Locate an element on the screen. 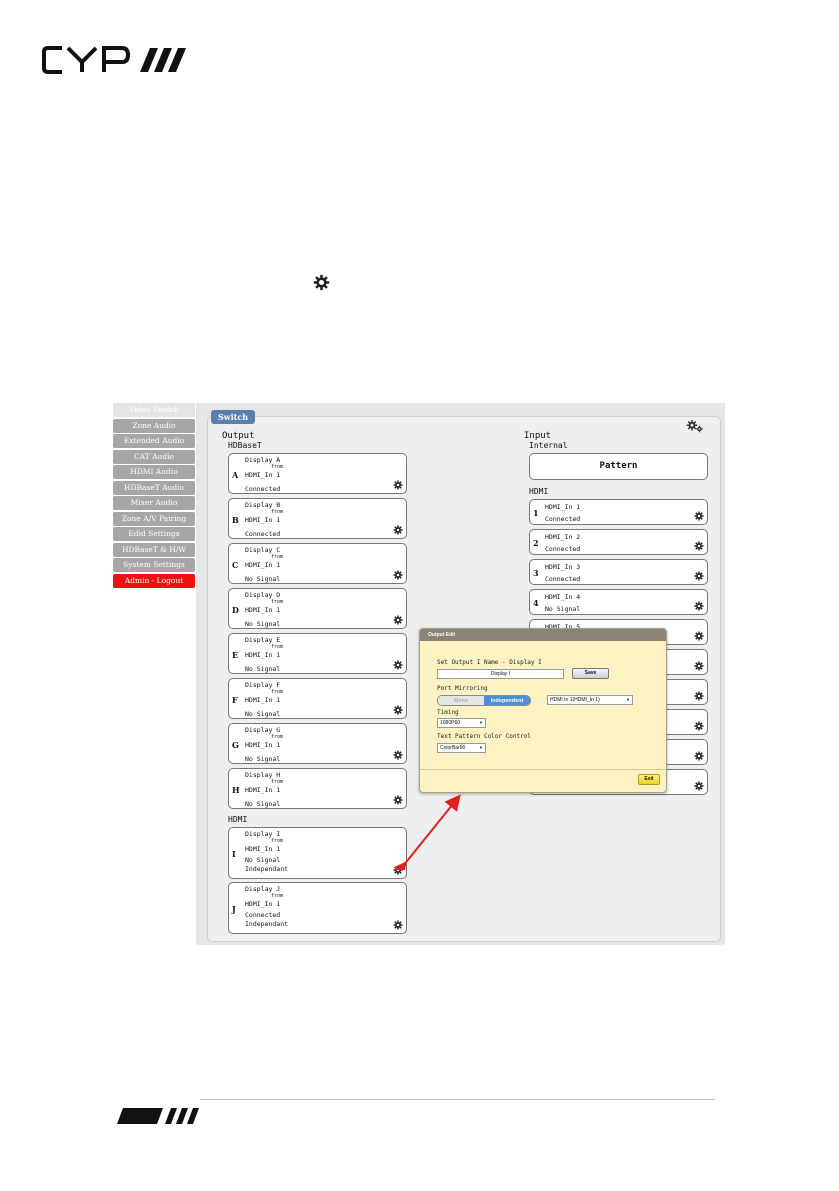 This screenshot has width=839, height=1191. output-letter: F is located at coordinates (235, 700).